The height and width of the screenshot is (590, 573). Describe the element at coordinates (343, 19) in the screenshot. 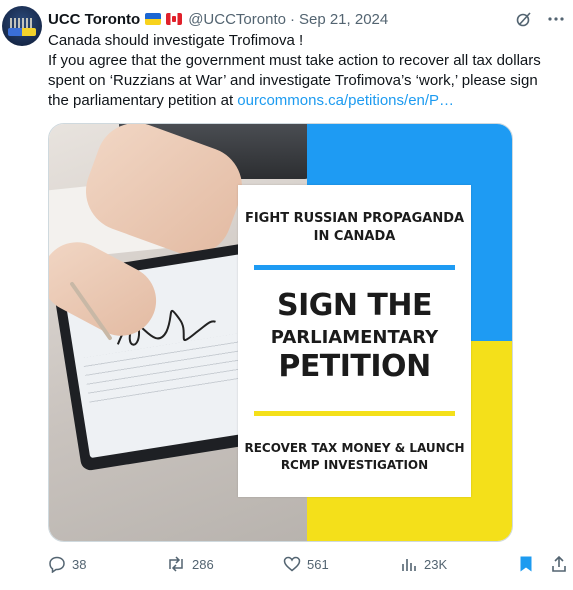

I see `tweet-date: Sep 21, 2024` at that location.